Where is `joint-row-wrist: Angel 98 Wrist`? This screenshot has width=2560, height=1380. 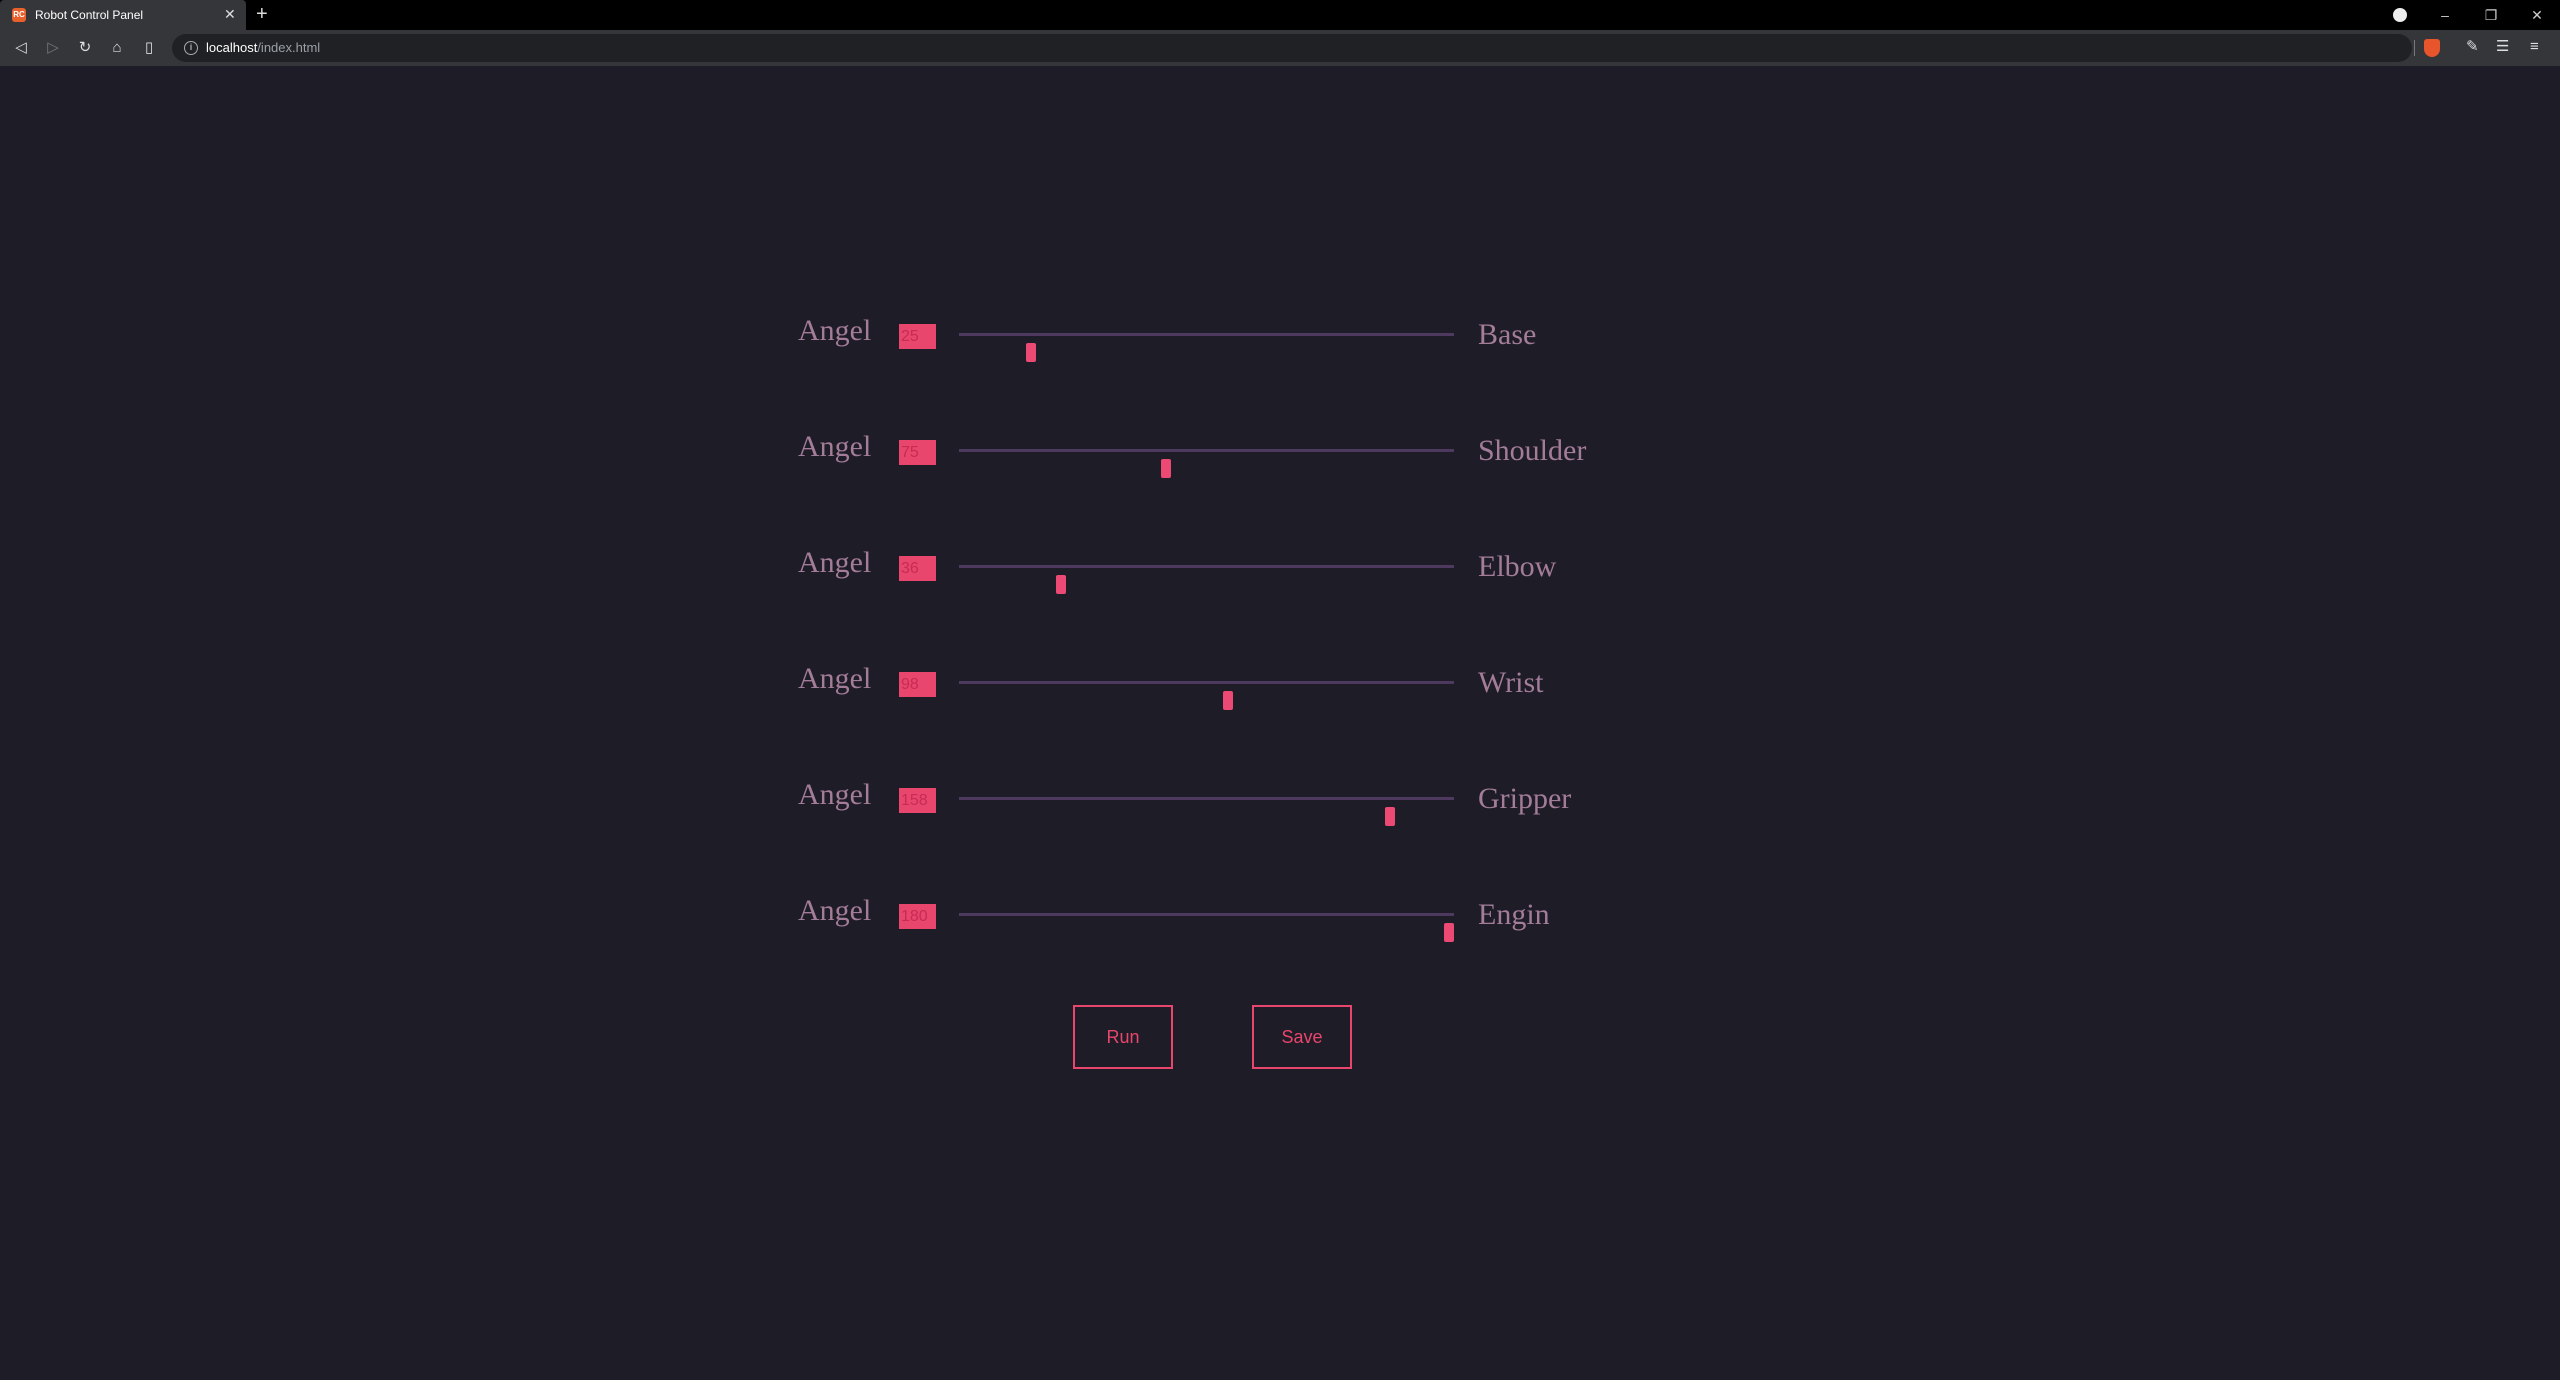
joint-row-wrist: Angel 98 Wrist is located at coordinates (1280, 686).